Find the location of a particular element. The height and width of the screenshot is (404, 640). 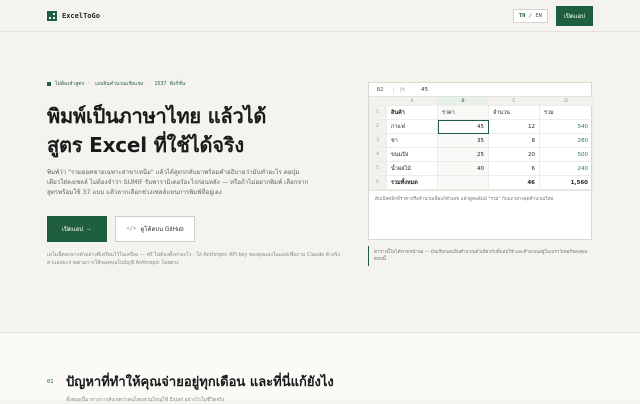

total-cell: 540 is located at coordinates (566, 127).